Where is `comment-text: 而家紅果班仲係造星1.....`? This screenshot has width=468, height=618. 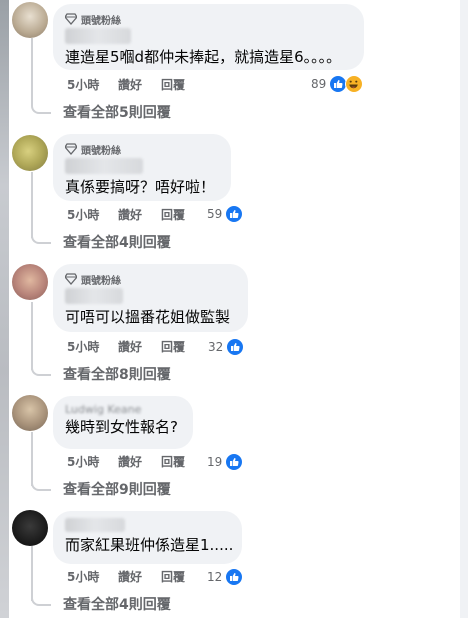 comment-text: 而家紅果班仲係造星1..... is located at coordinates (149, 545).